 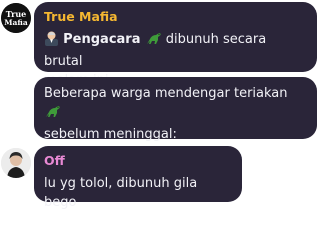 I want to click on user-avatar, so click(x=16, y=163).